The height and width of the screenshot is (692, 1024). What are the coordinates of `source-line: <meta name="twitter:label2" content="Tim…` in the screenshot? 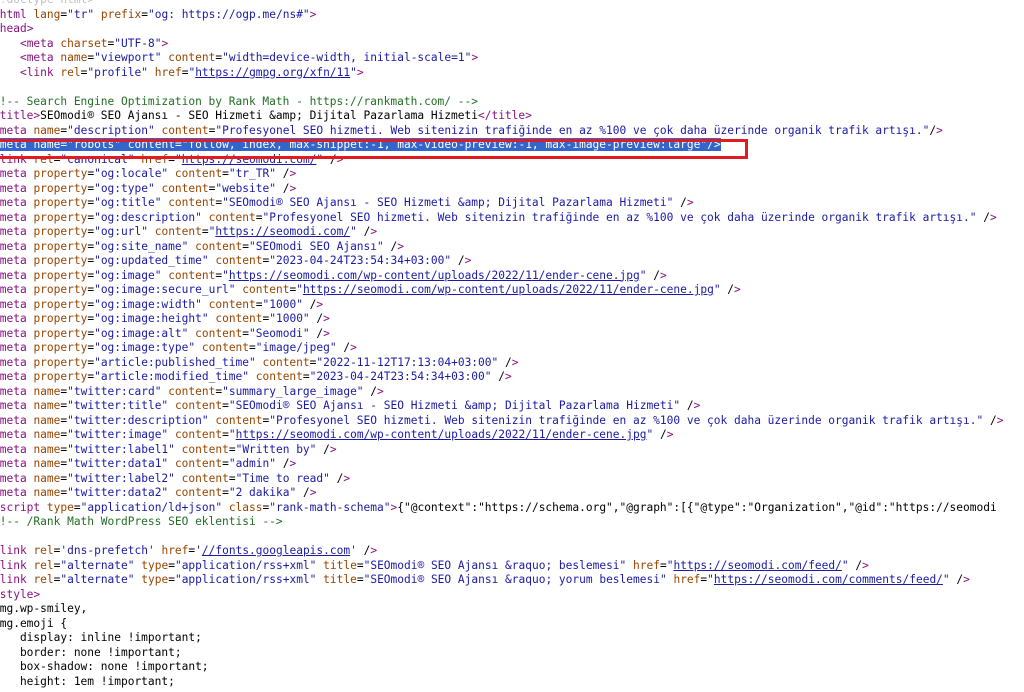 It's located at (175, 478).